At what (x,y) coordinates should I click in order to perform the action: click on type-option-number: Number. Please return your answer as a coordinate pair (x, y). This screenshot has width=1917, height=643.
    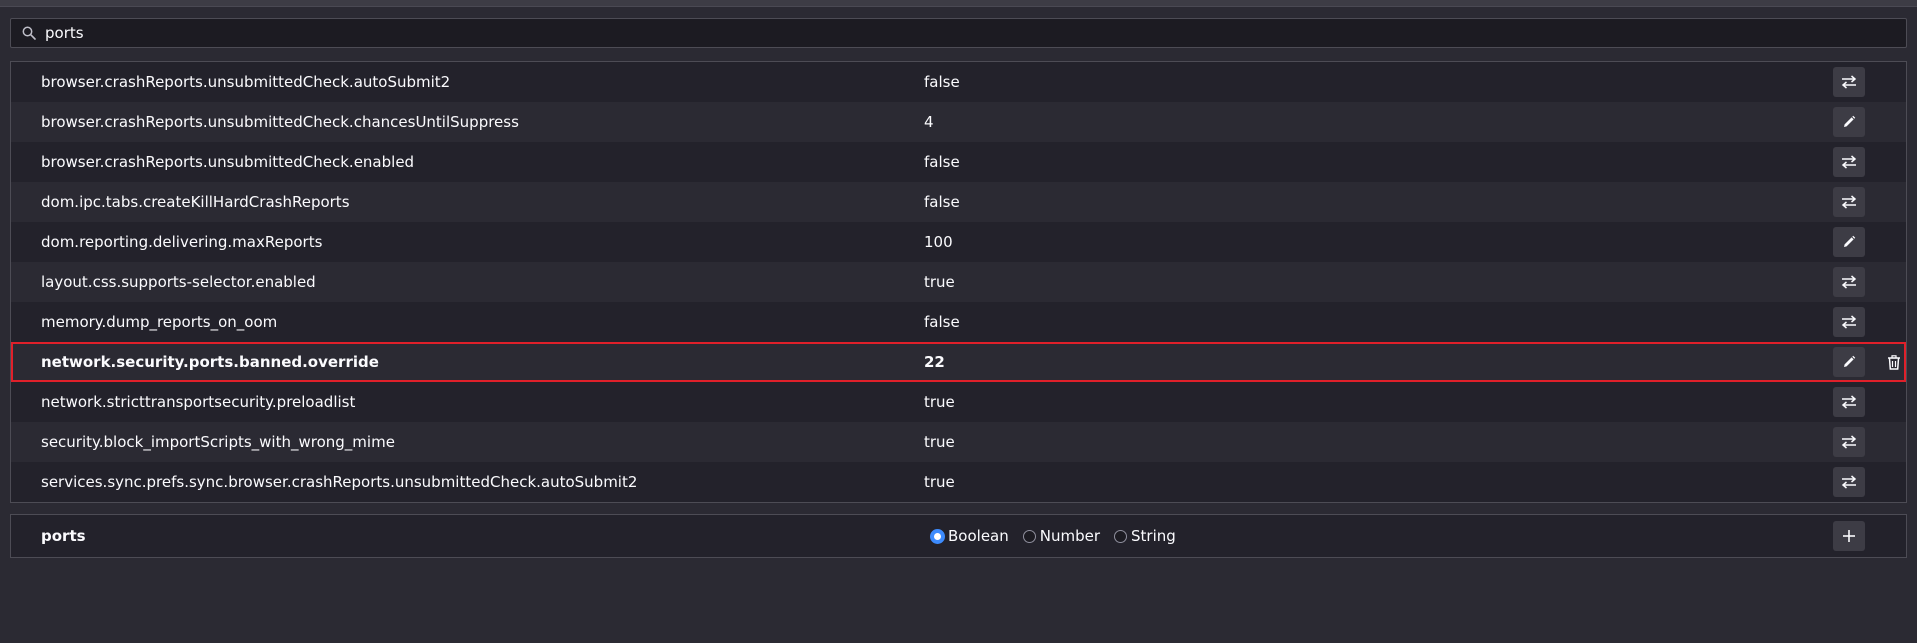
    Looking at the image, I should click on (1061, 536).